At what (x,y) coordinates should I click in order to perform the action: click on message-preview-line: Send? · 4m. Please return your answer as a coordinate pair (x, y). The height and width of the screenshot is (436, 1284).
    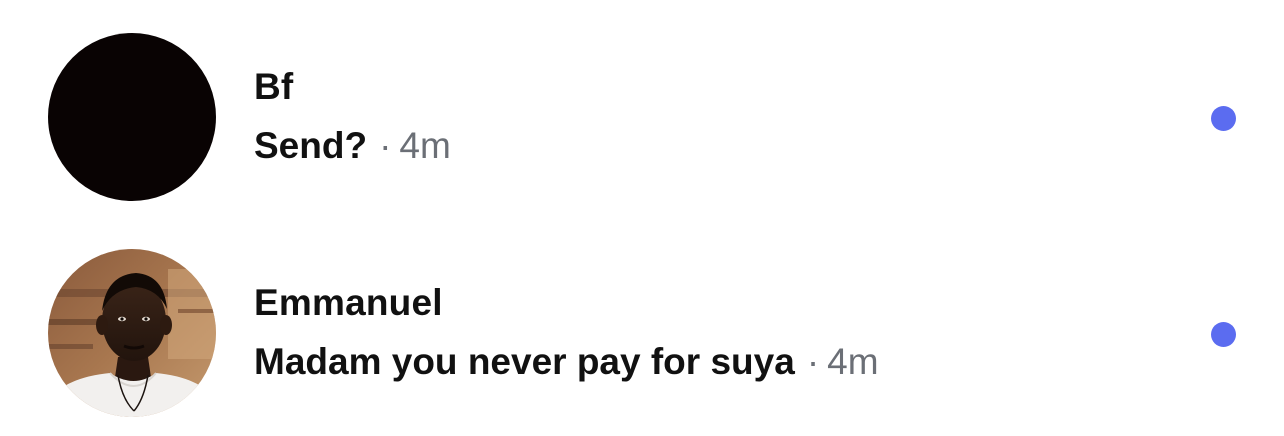
    Looking at the image, I should click on (352, 146).